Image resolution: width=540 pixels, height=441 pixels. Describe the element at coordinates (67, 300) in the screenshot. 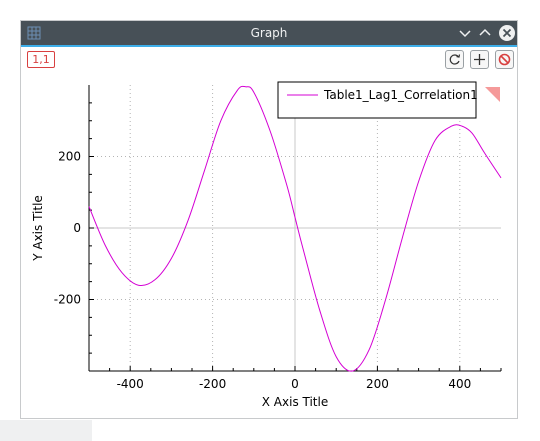

I see `y-tick-label: -200` at that location.